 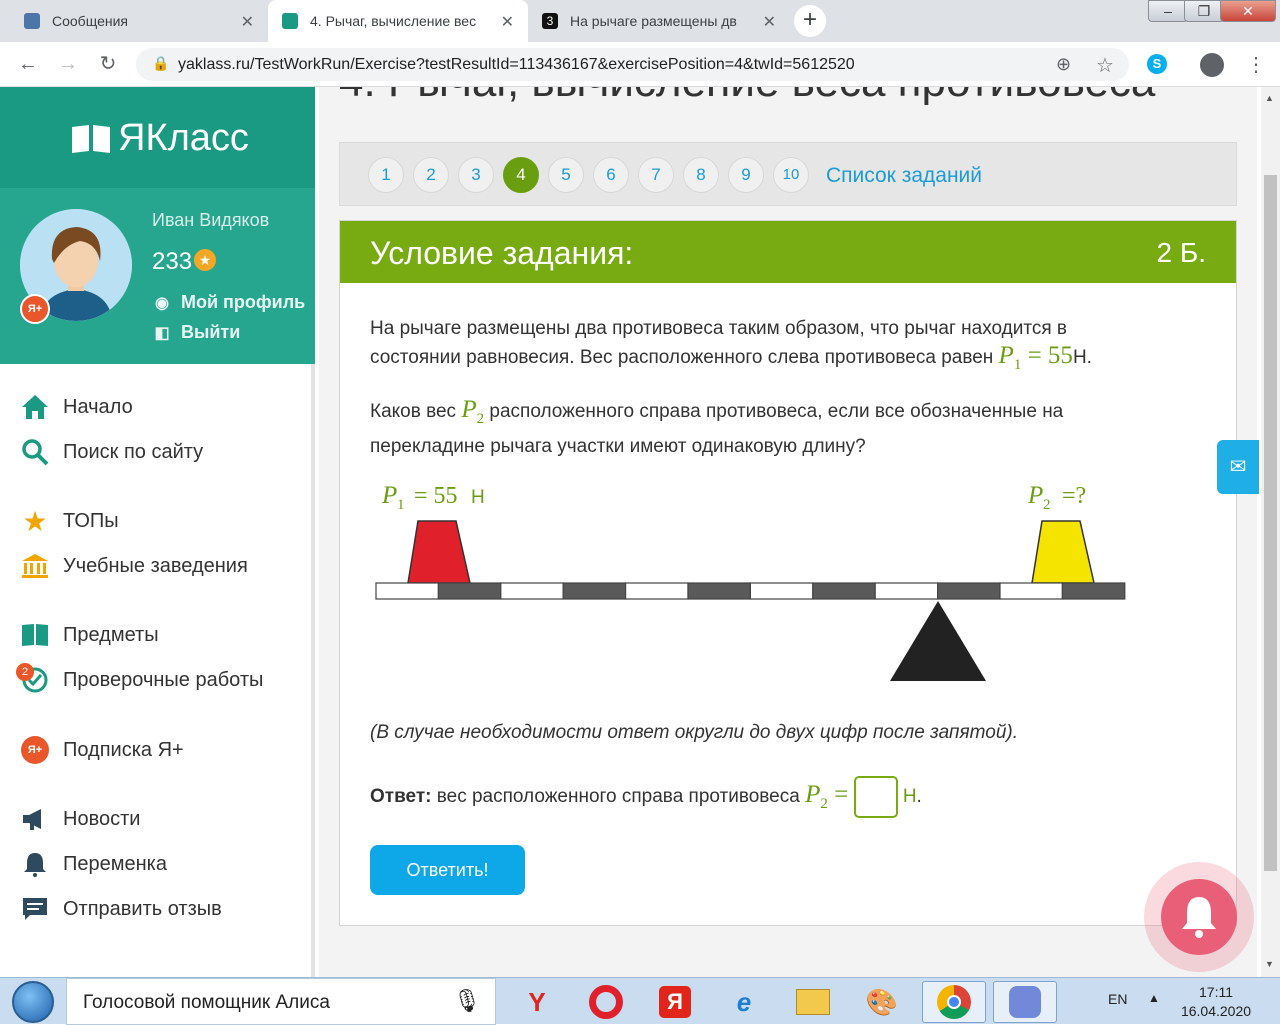 I want to click on page-scrollbar: ▲ ▼, so click(x=1270, y=532).